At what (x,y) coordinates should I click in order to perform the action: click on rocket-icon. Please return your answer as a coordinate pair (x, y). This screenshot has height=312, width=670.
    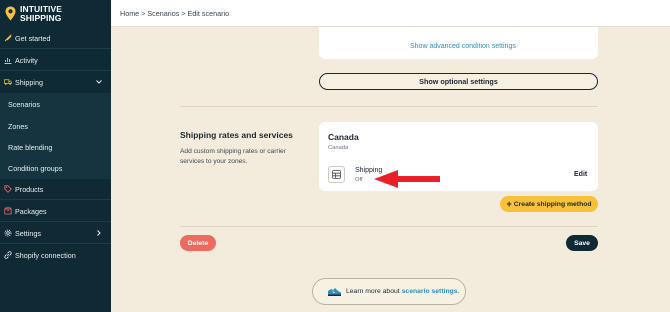
    Looking at the image, I should click on (8, 38).